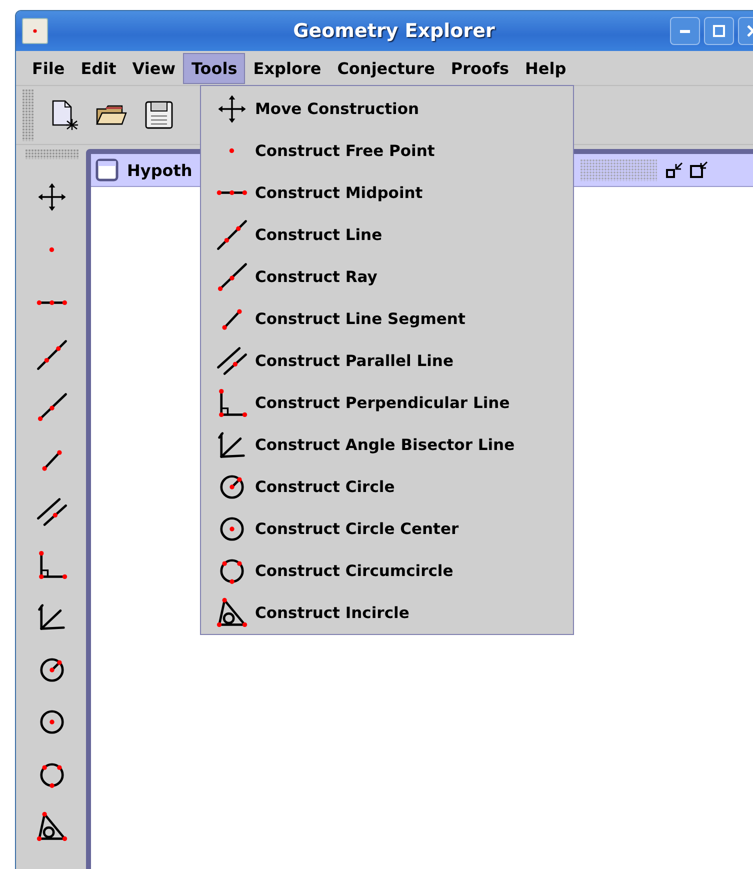 This screenshot has height=869, width=753. I want to click on menu-entry: Construct Ray, so click(387, 277).